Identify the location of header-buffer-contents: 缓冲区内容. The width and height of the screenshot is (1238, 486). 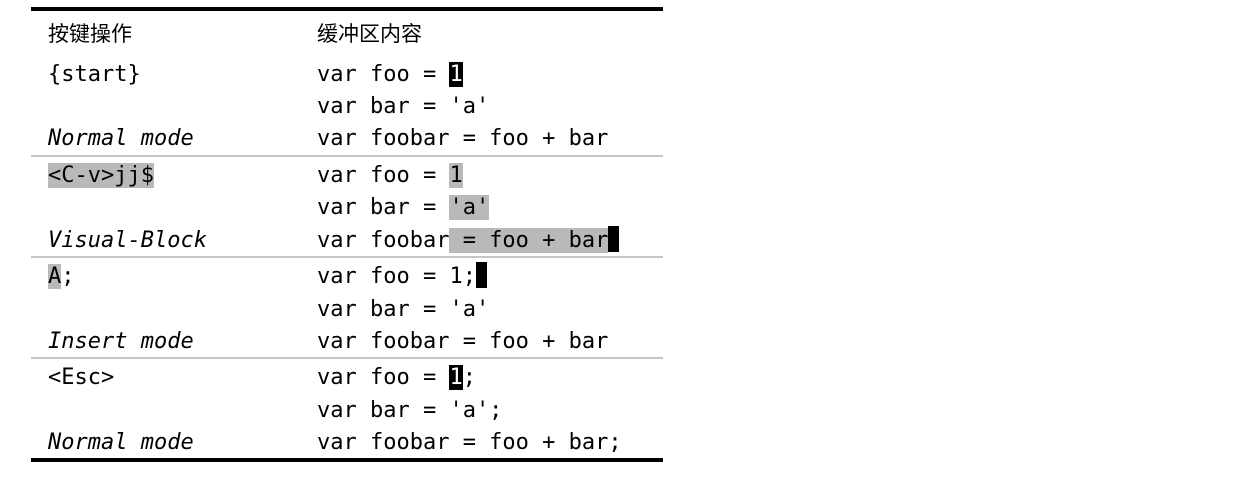
(369, 34).